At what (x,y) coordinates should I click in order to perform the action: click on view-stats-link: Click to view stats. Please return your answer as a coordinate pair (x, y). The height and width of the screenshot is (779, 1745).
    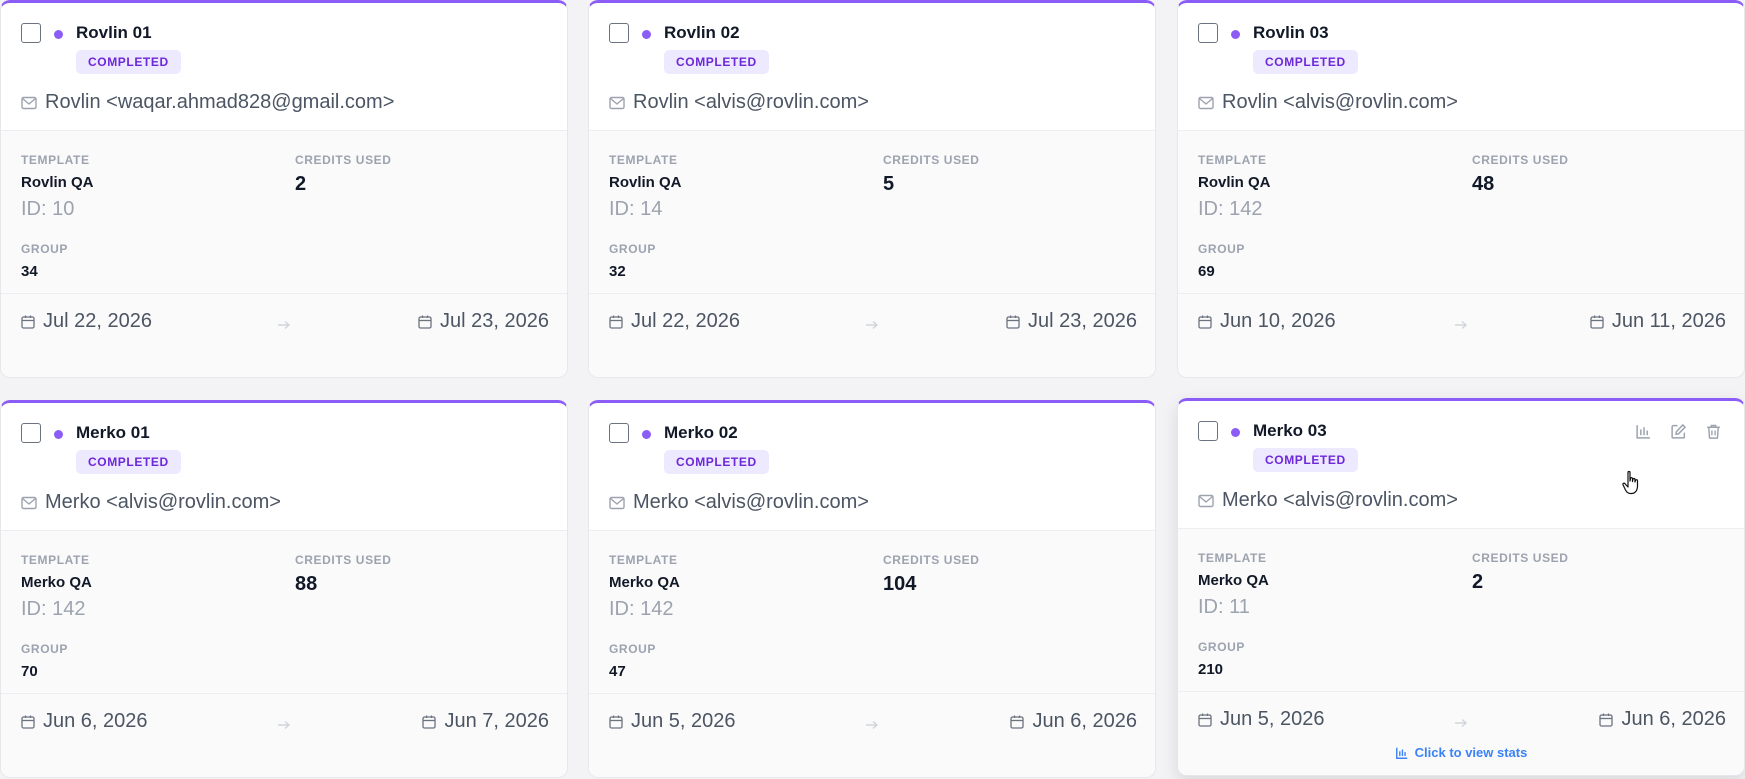
    Looking at the image, I should click on (1461, 752).